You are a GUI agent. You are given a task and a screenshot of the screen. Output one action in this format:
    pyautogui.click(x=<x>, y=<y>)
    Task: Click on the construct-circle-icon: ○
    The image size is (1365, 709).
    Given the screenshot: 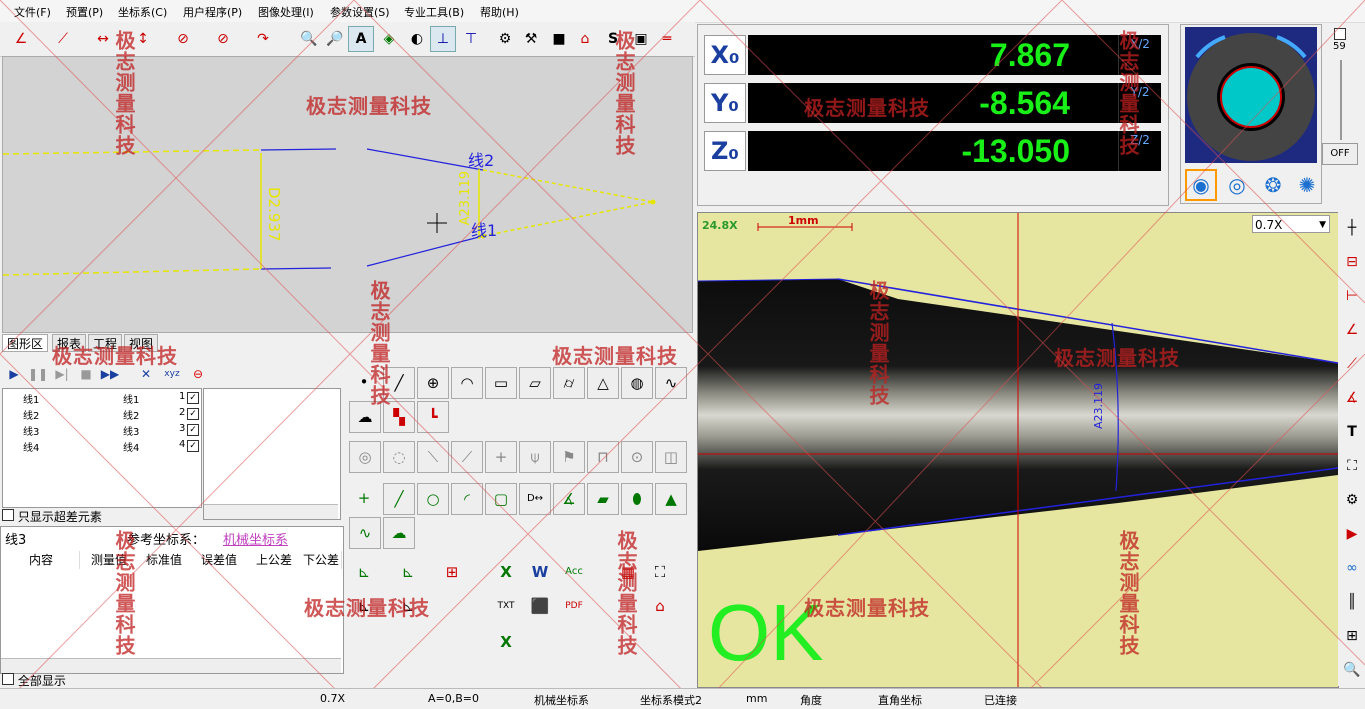 What is the action you would take?
    pyautogui.click(x=433, y=499)
    